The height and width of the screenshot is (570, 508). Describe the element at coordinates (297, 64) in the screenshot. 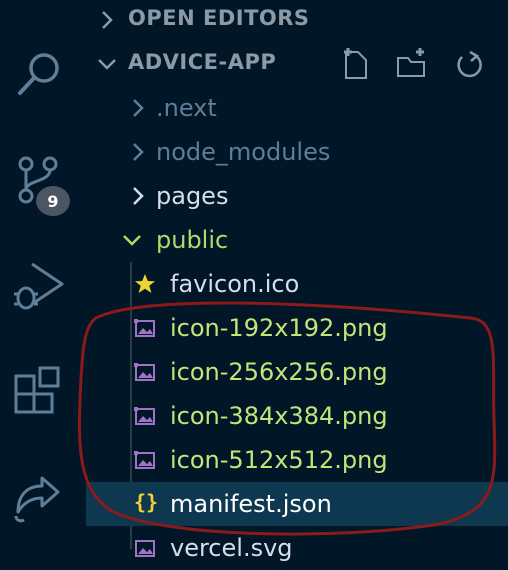

I see `project-header: ADVICE-APP` at that location.